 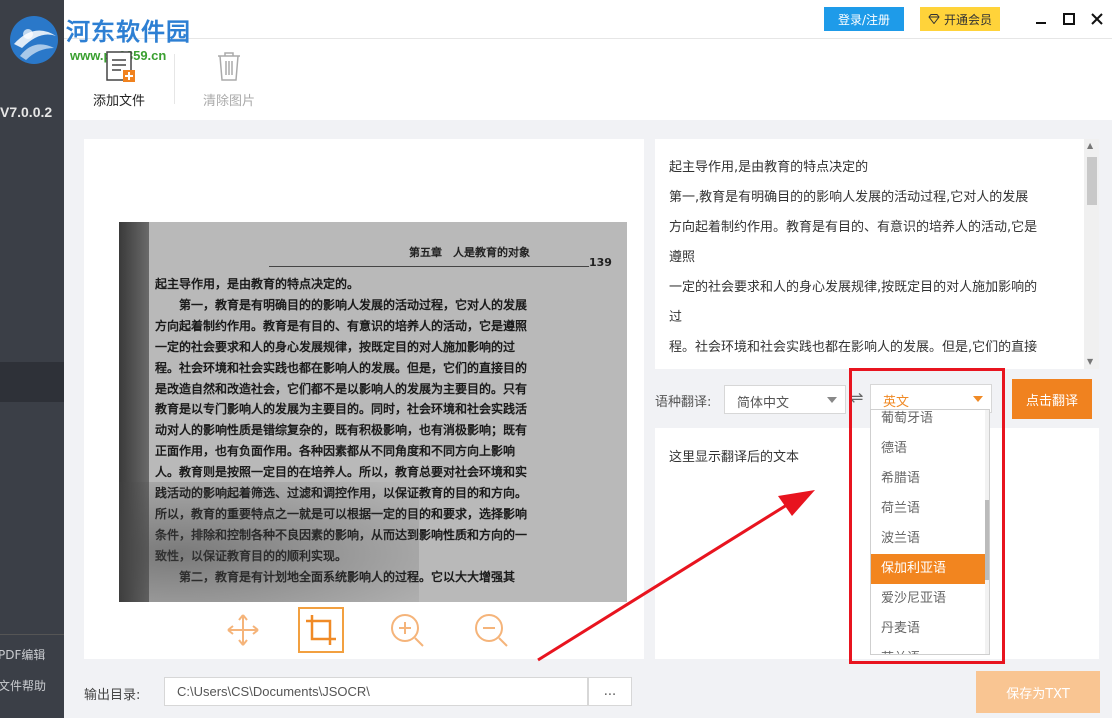 I want to click on vip-button: 开通会员, so click(x=960, y=19).